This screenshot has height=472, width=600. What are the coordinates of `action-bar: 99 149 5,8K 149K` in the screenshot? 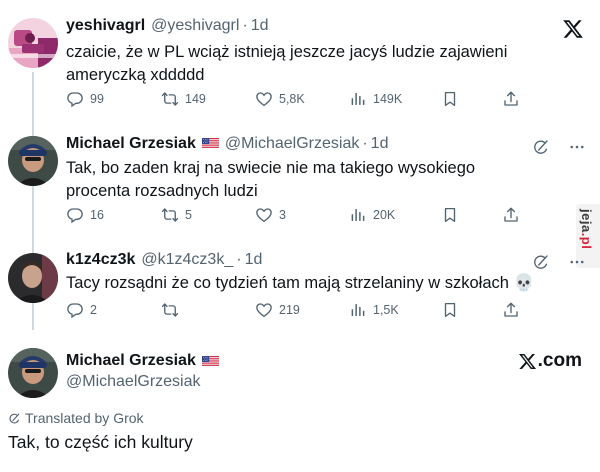 It's located at (296, 101).